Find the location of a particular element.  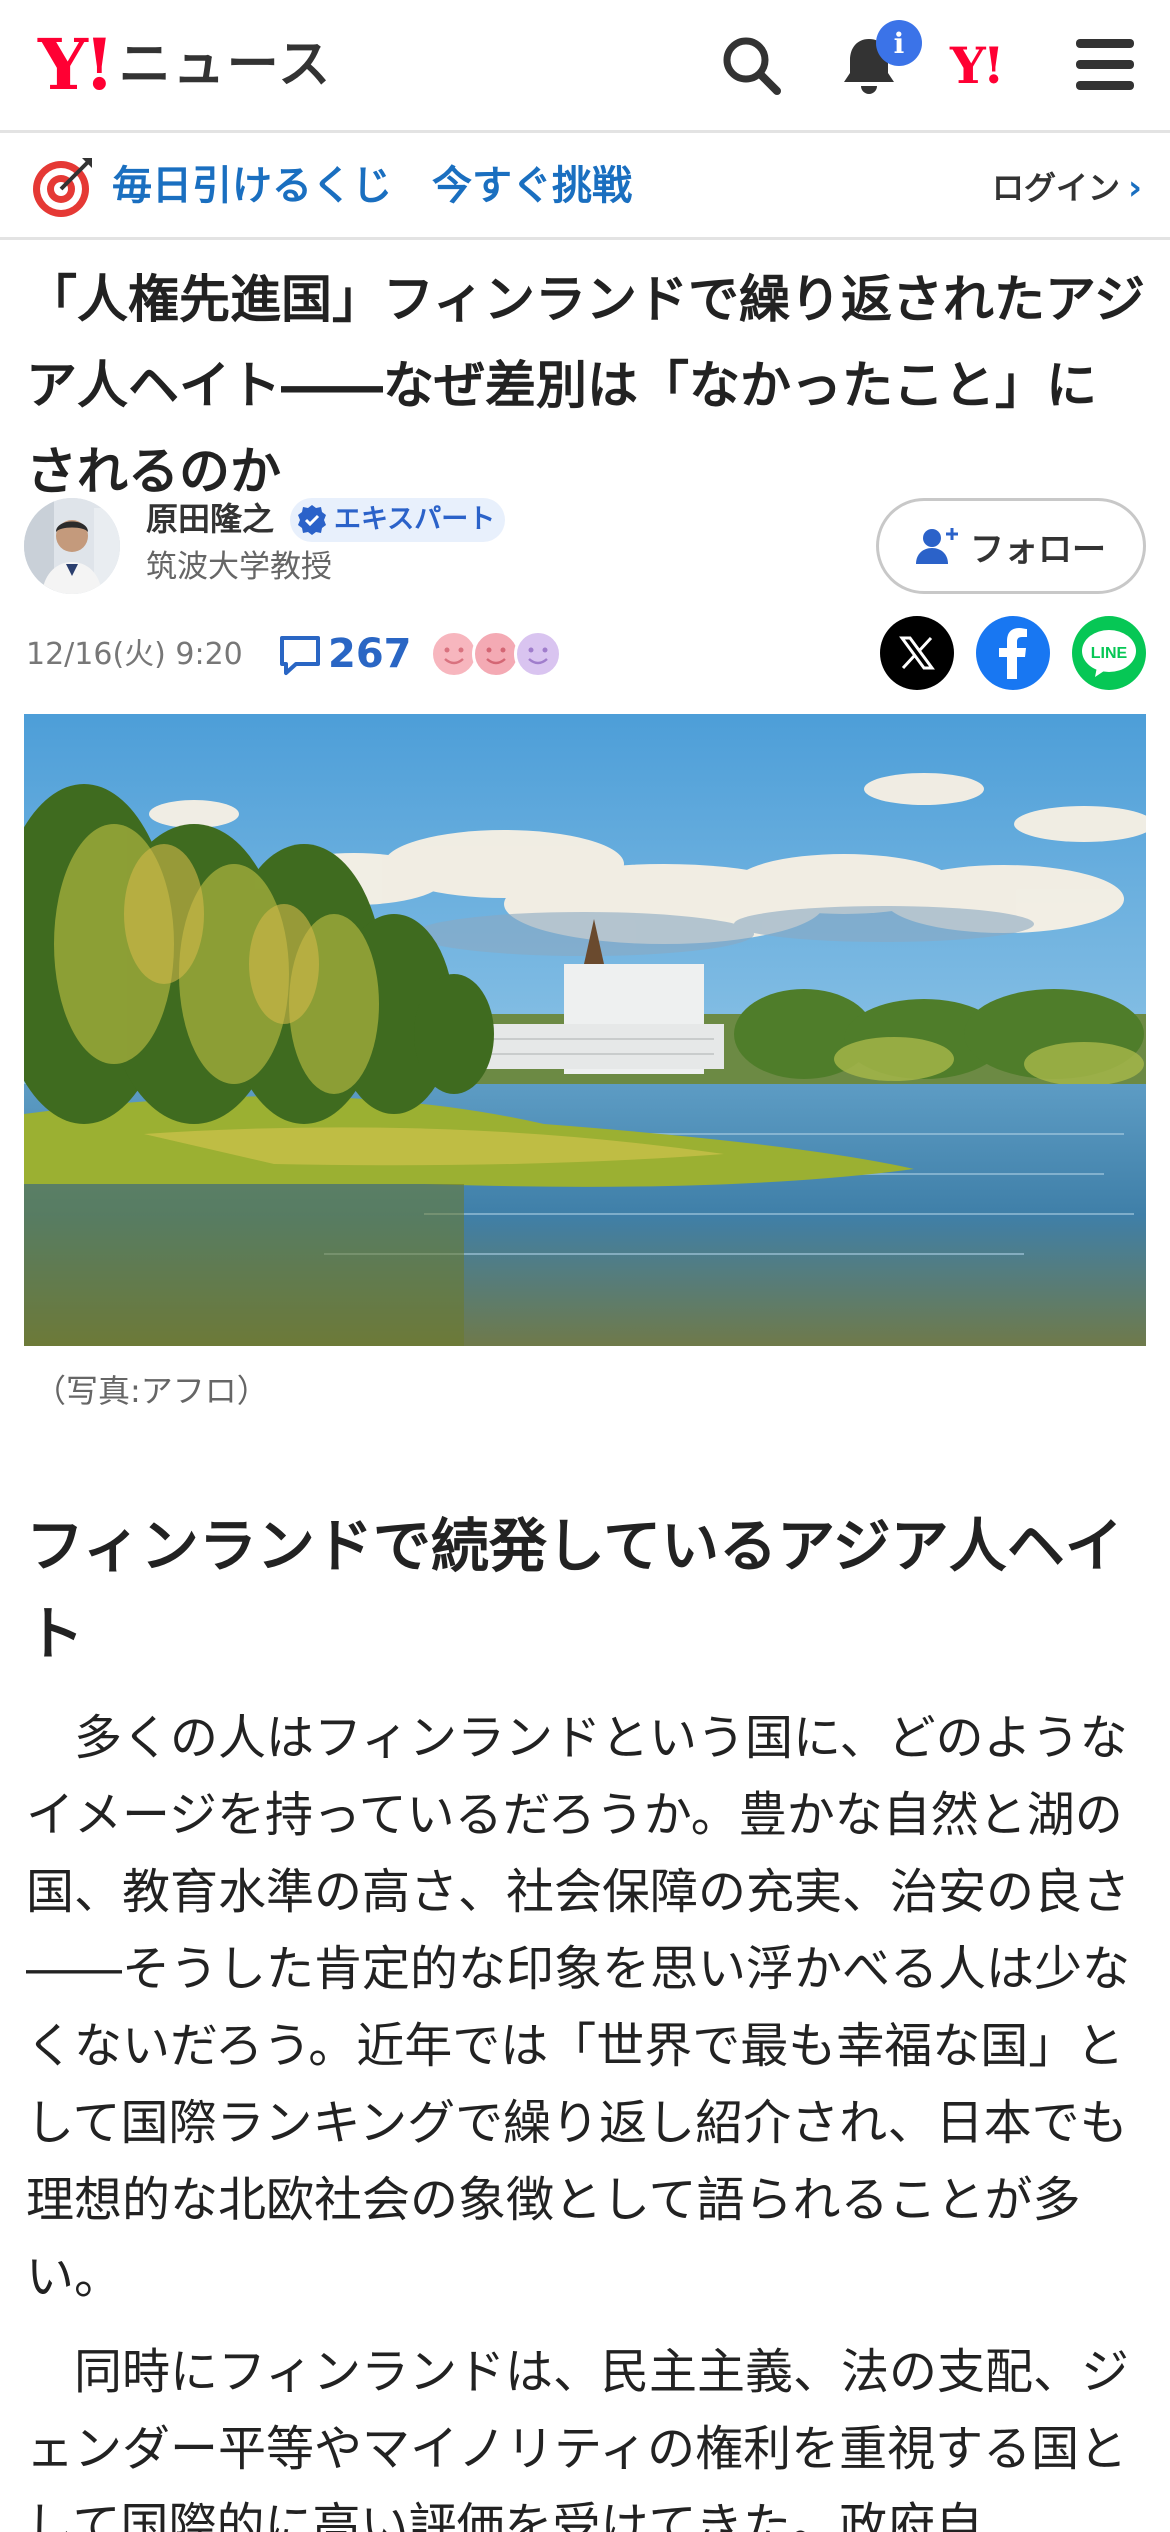

reaction-happy-icon is located at coordinates (496, 654).